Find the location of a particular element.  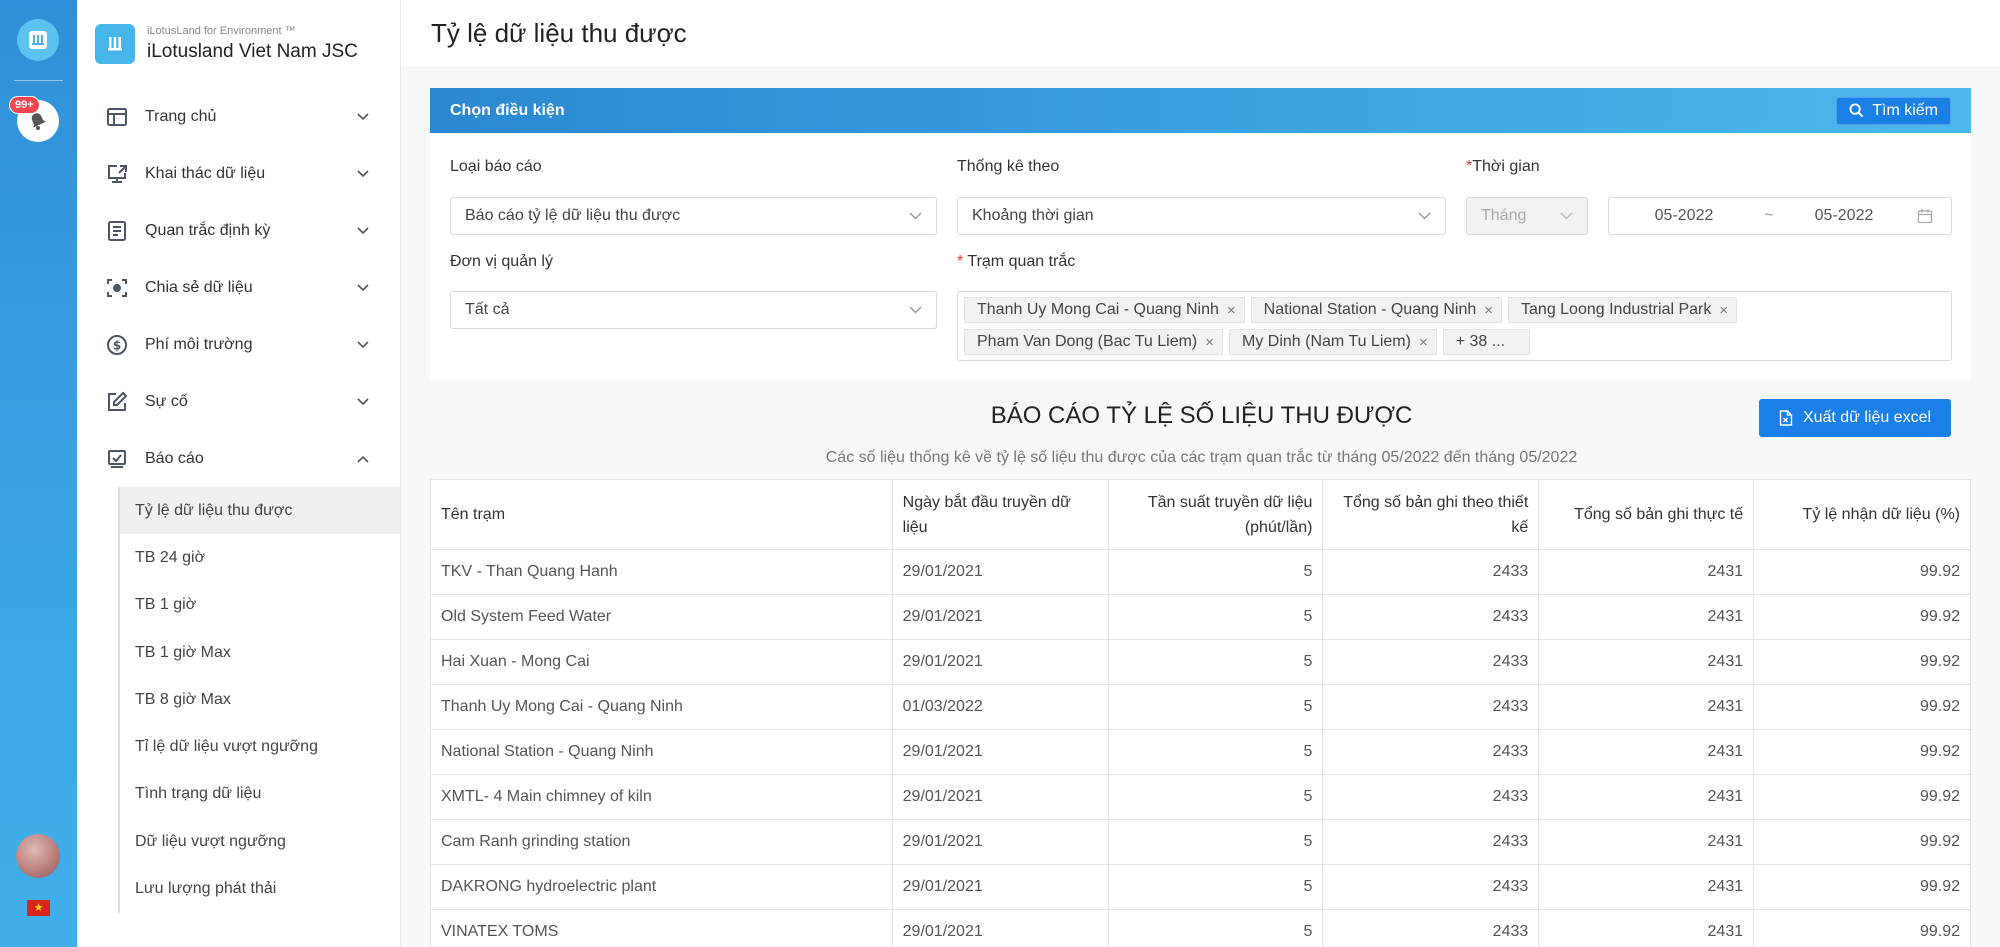

menu-item-periodic-monitoring: Quan trắc định kỳ is located at coordinates (238, 230).